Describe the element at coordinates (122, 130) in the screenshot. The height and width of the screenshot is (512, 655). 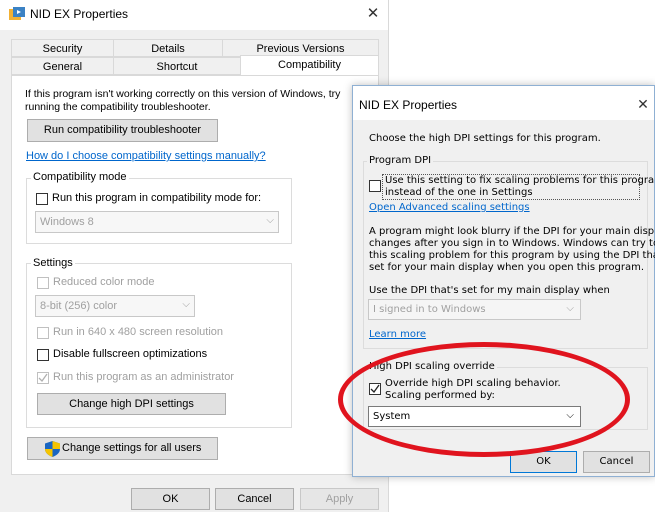
I see `run-troubleshooter-button: Run compatibility troubleshooter` at that location.